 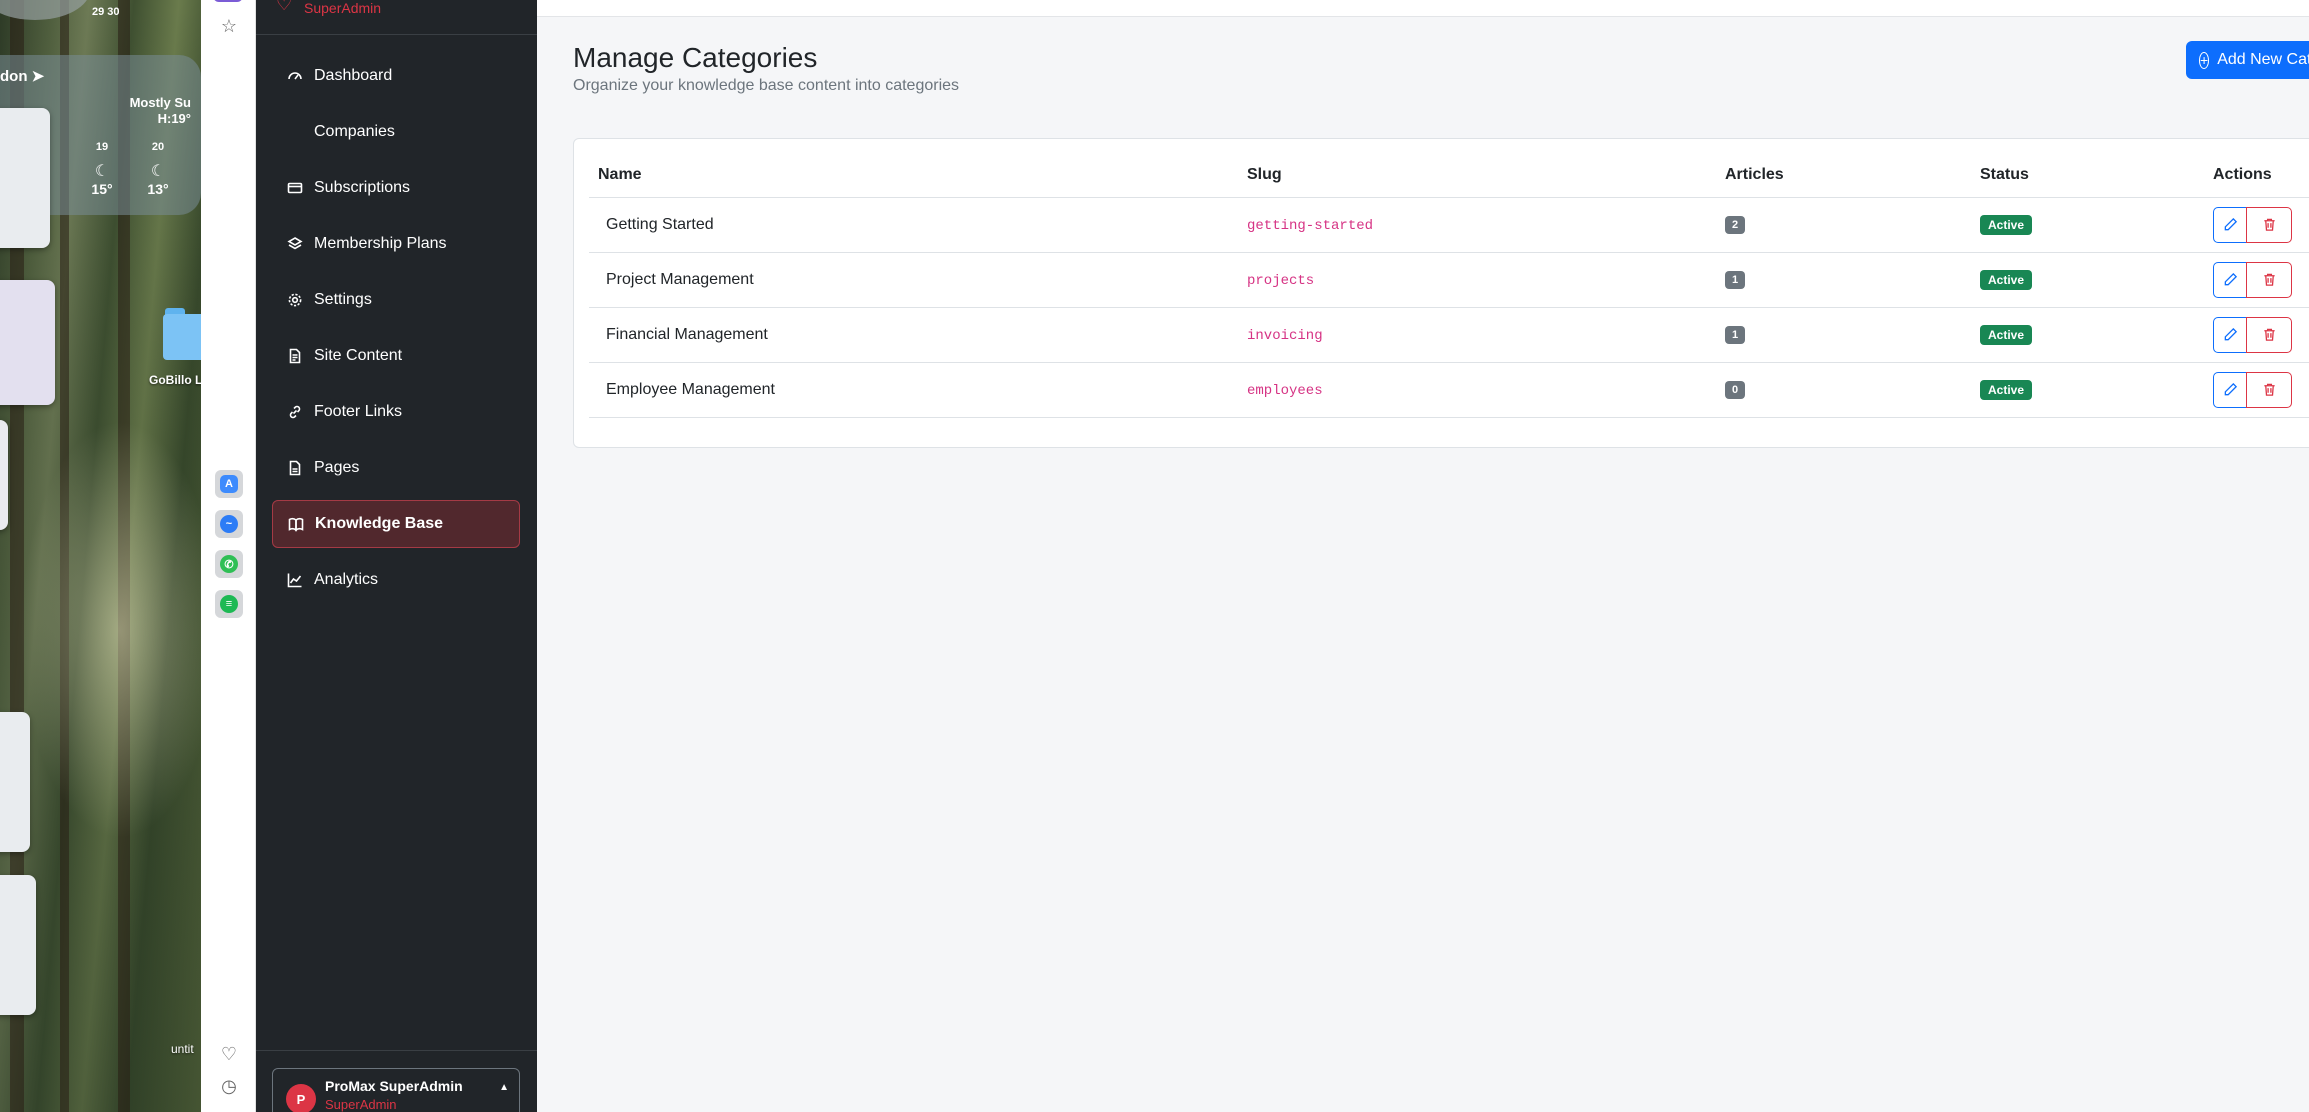 I want to click on sidebar-item-label: Analytics, so click(x=346, y=579).